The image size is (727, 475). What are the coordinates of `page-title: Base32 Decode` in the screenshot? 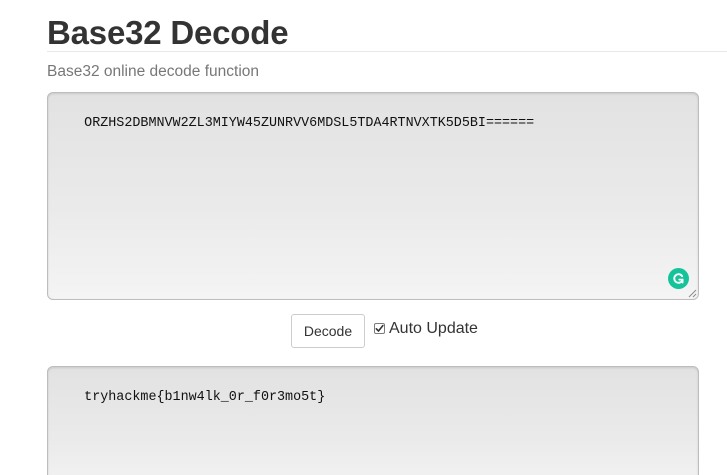 It's located at (168, 32).